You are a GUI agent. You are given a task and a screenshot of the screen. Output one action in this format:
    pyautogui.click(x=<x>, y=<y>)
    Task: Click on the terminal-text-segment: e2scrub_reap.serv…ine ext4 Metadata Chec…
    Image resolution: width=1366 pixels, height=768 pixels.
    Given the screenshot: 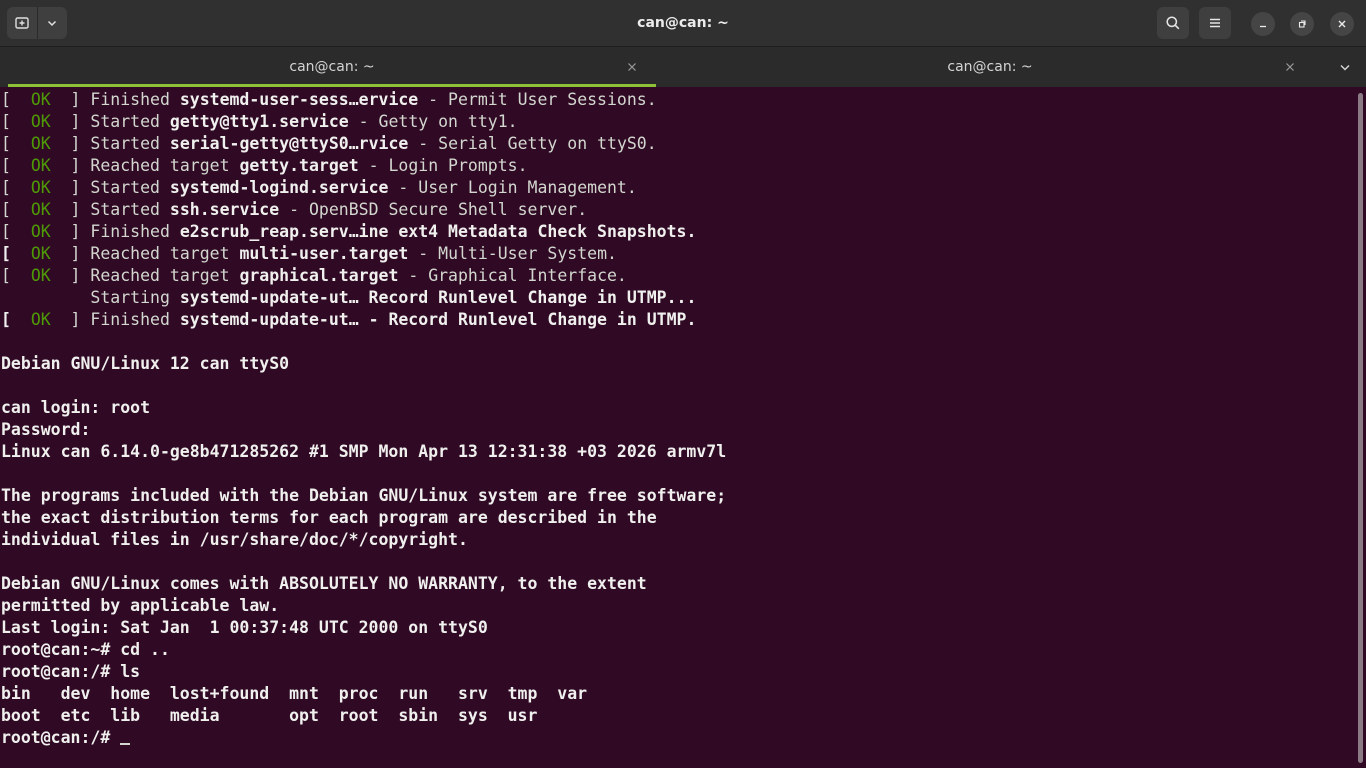 What is the action you would take?
    pyautogui.click(x=438, y=231)
    